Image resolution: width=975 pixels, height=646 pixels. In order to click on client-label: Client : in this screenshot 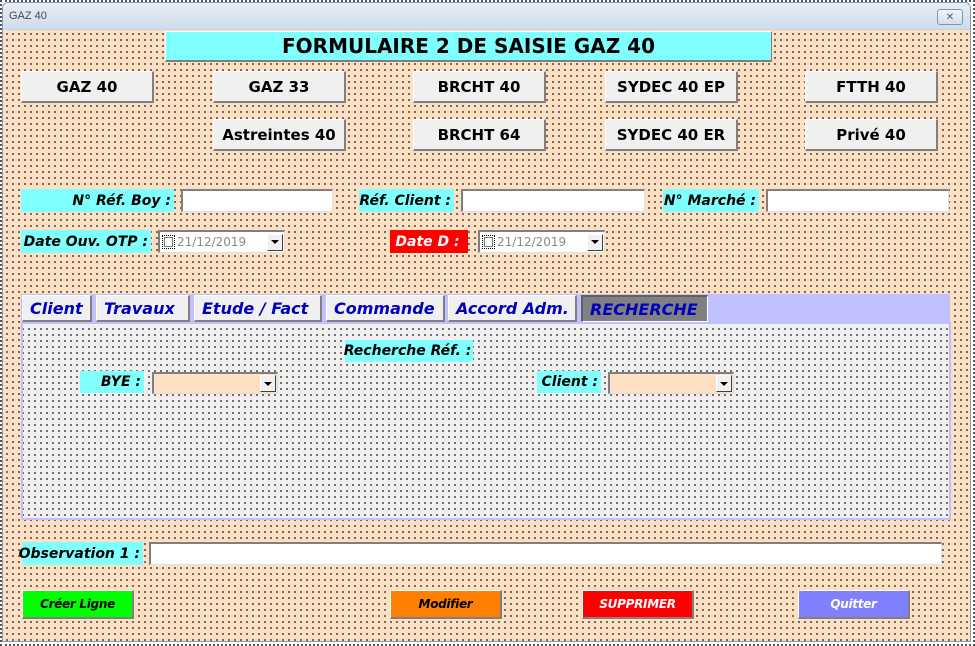, I will do `click(569, 382)`.